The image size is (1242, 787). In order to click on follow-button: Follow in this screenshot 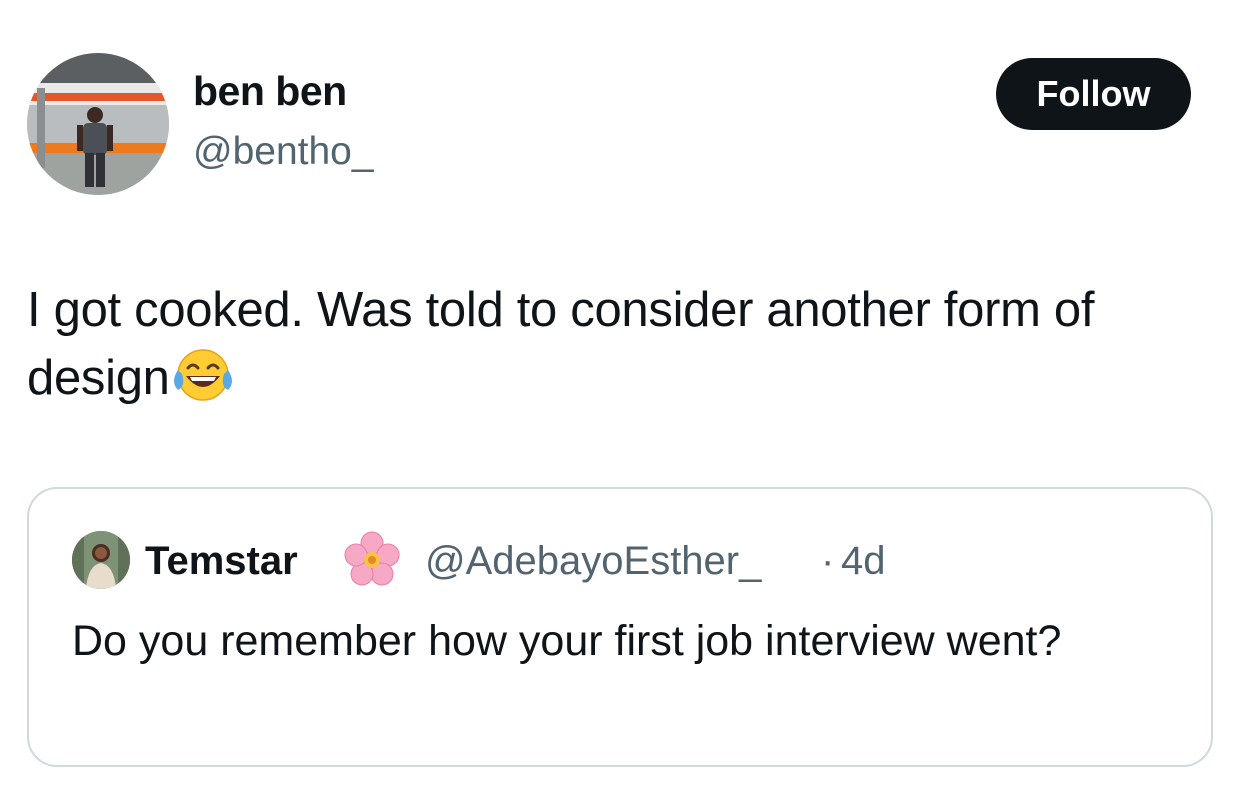, I will do `click(1093, 94)`.